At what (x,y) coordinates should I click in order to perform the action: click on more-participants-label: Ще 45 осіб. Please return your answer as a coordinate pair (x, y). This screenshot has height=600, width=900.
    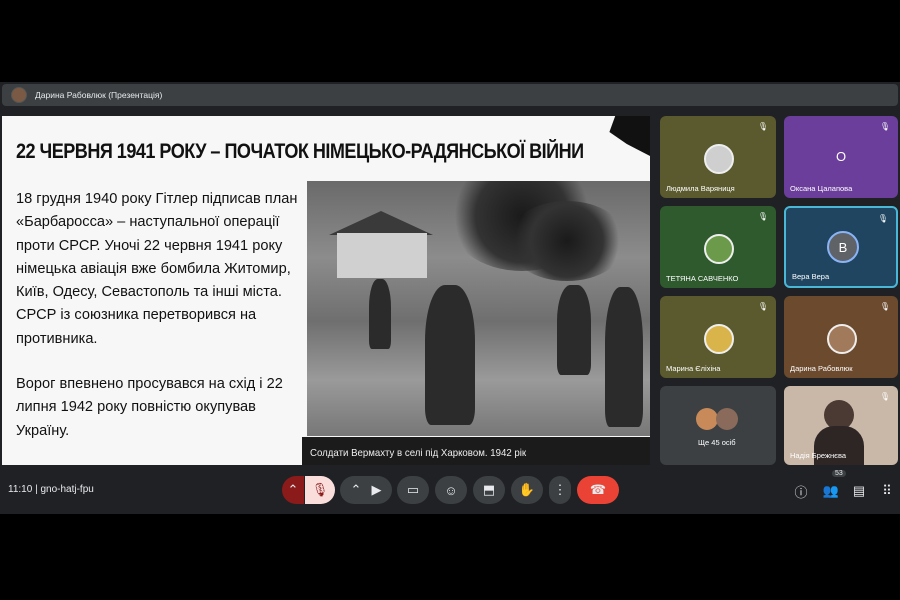
    Looking at the image, I should click on (717, 442).